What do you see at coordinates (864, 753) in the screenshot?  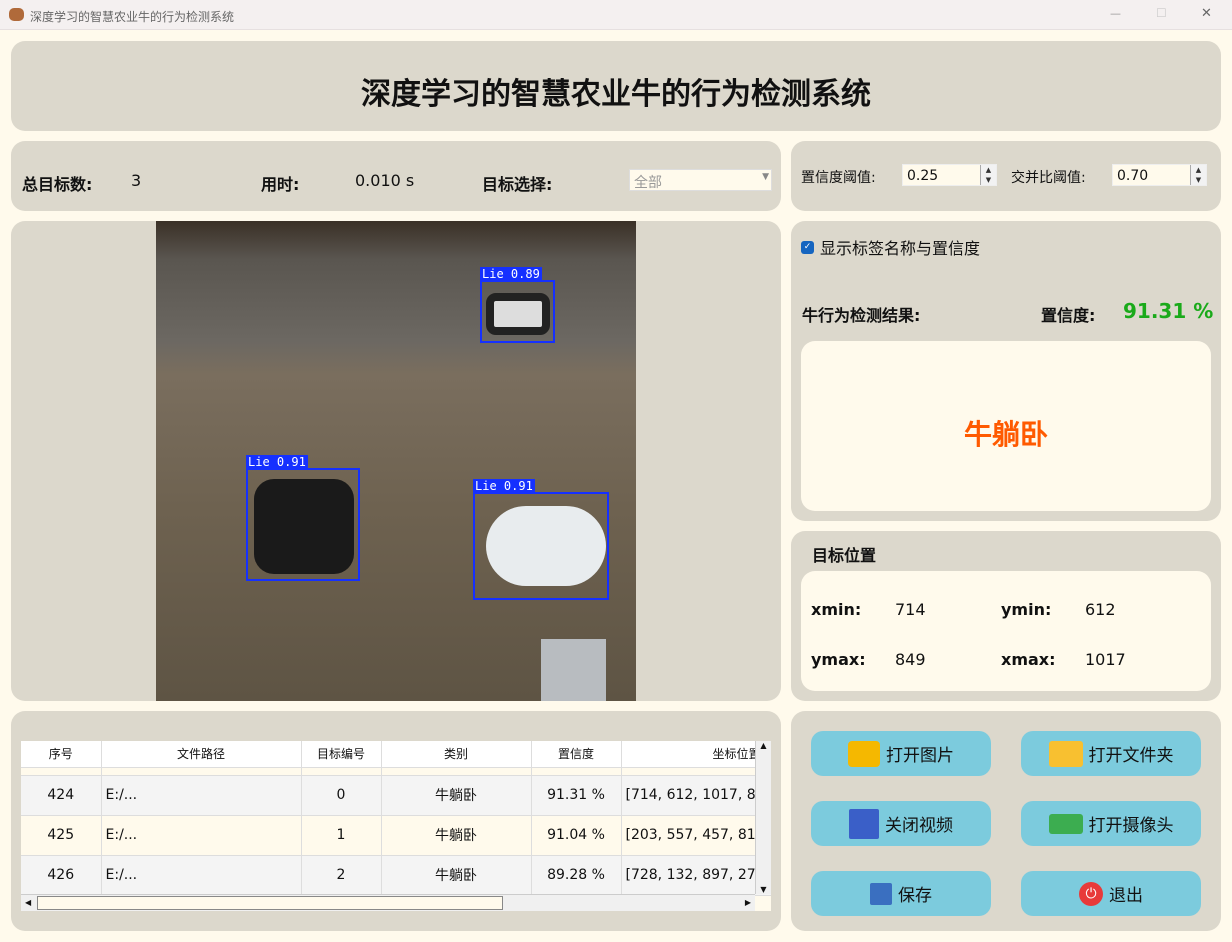 I see `image-icon` at bounding box center [864, 753].